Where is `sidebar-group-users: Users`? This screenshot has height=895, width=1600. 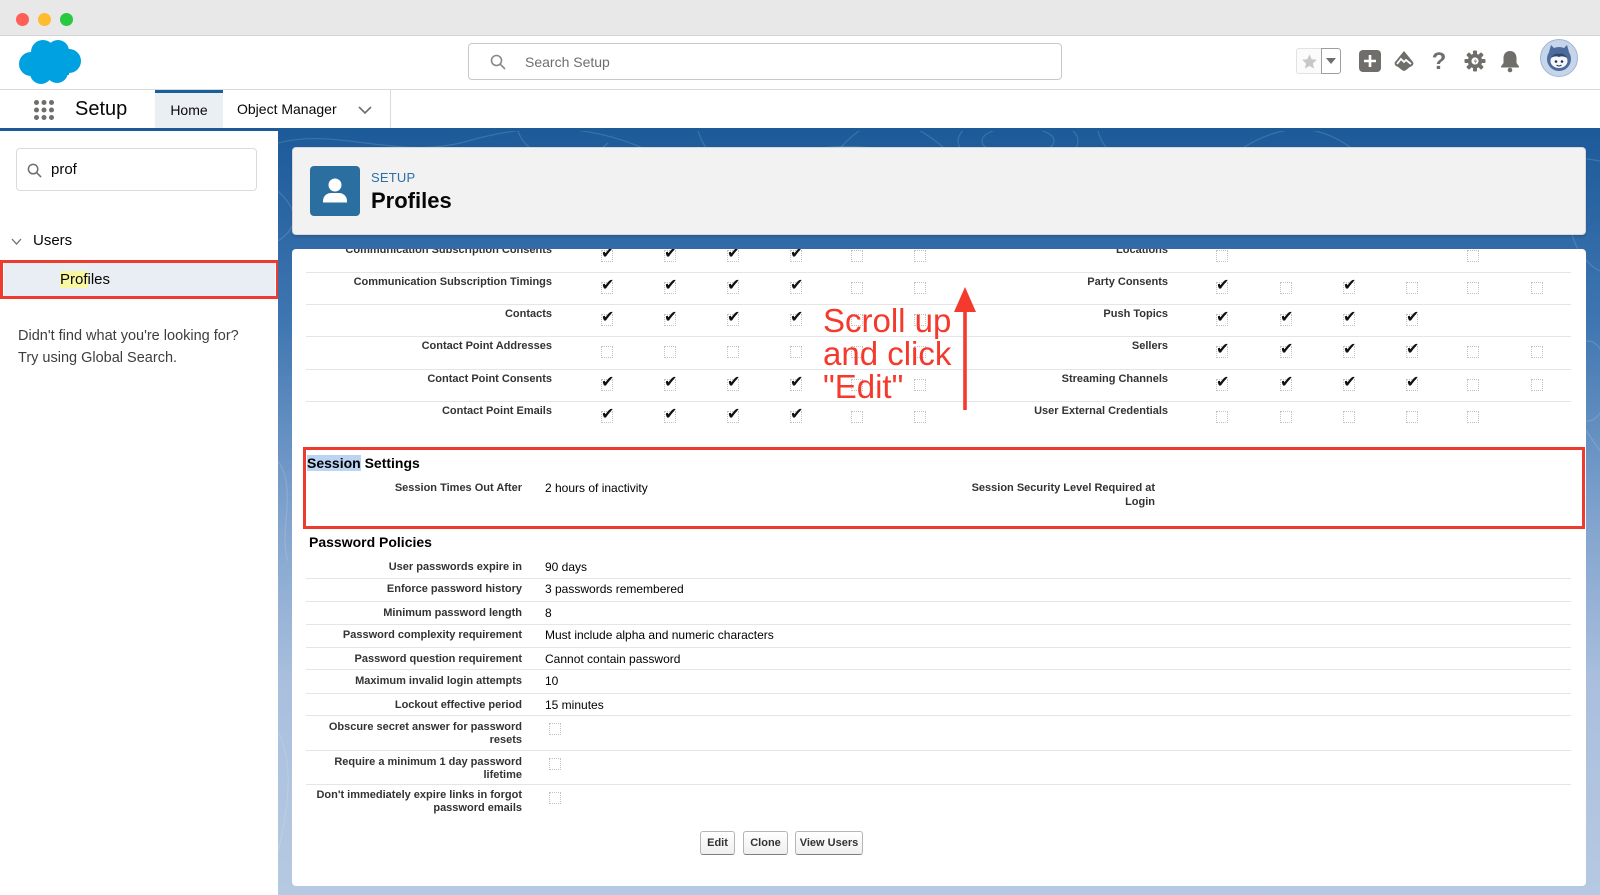
sidebar-group-users: Users is located at coordinates (52, 241).